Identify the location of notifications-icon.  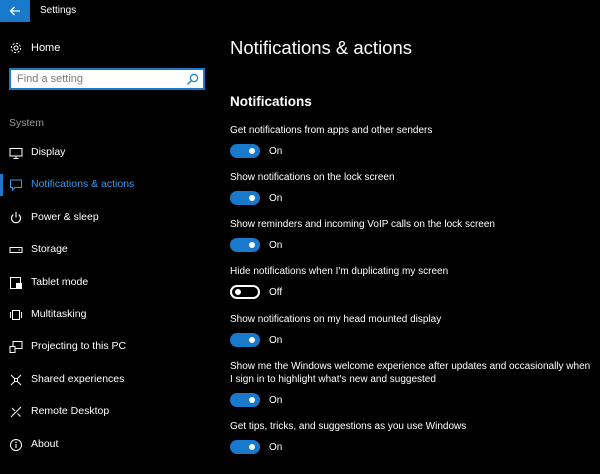
(16, 185).